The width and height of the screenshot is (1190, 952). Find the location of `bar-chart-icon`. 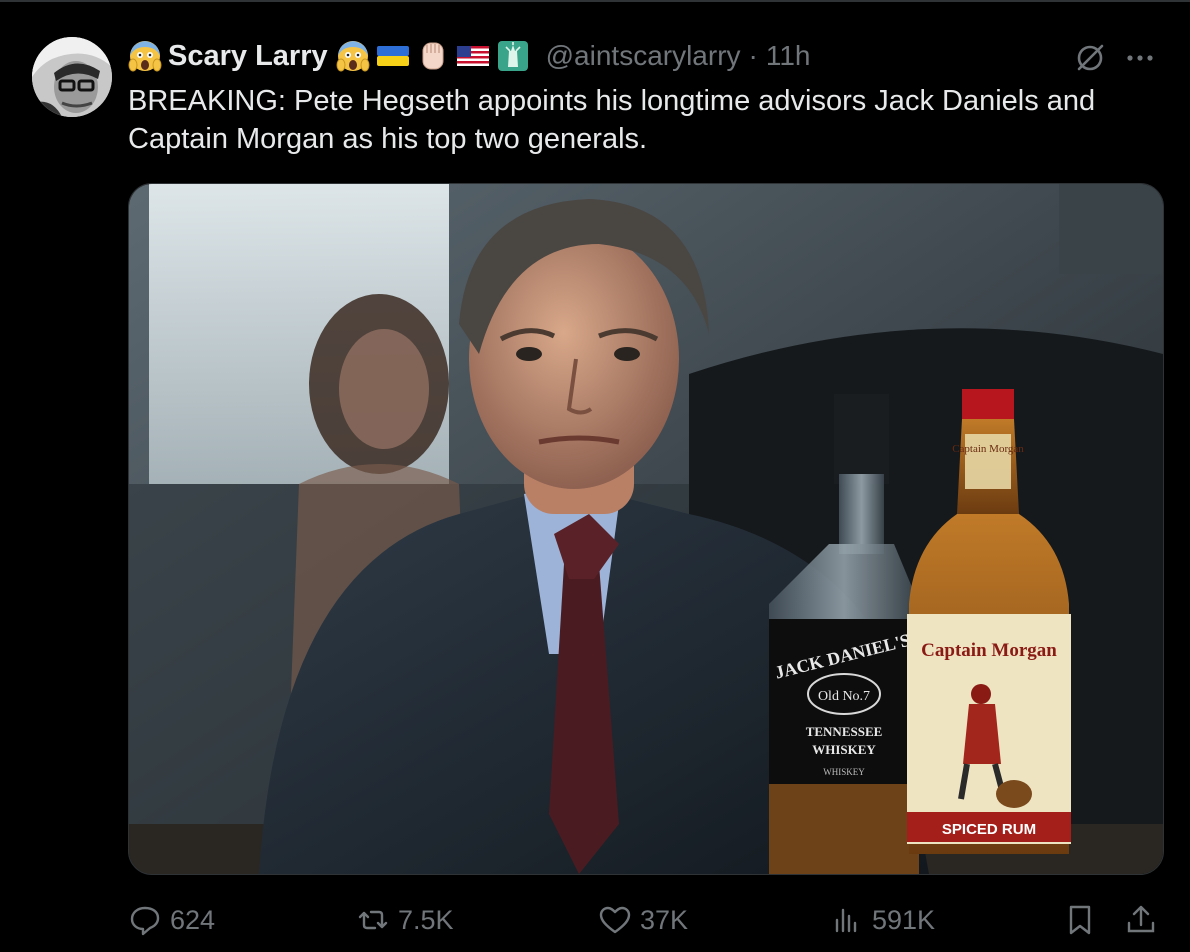

bar-chart-icon is located at coordinates (846, 920).